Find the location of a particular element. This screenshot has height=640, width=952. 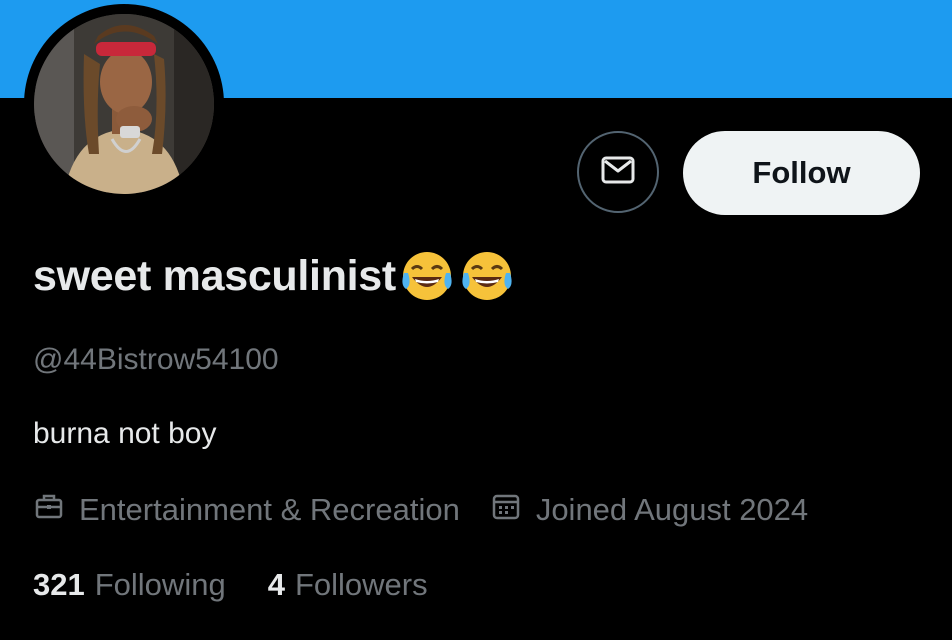

message-button is located at coordinates (618, 172).